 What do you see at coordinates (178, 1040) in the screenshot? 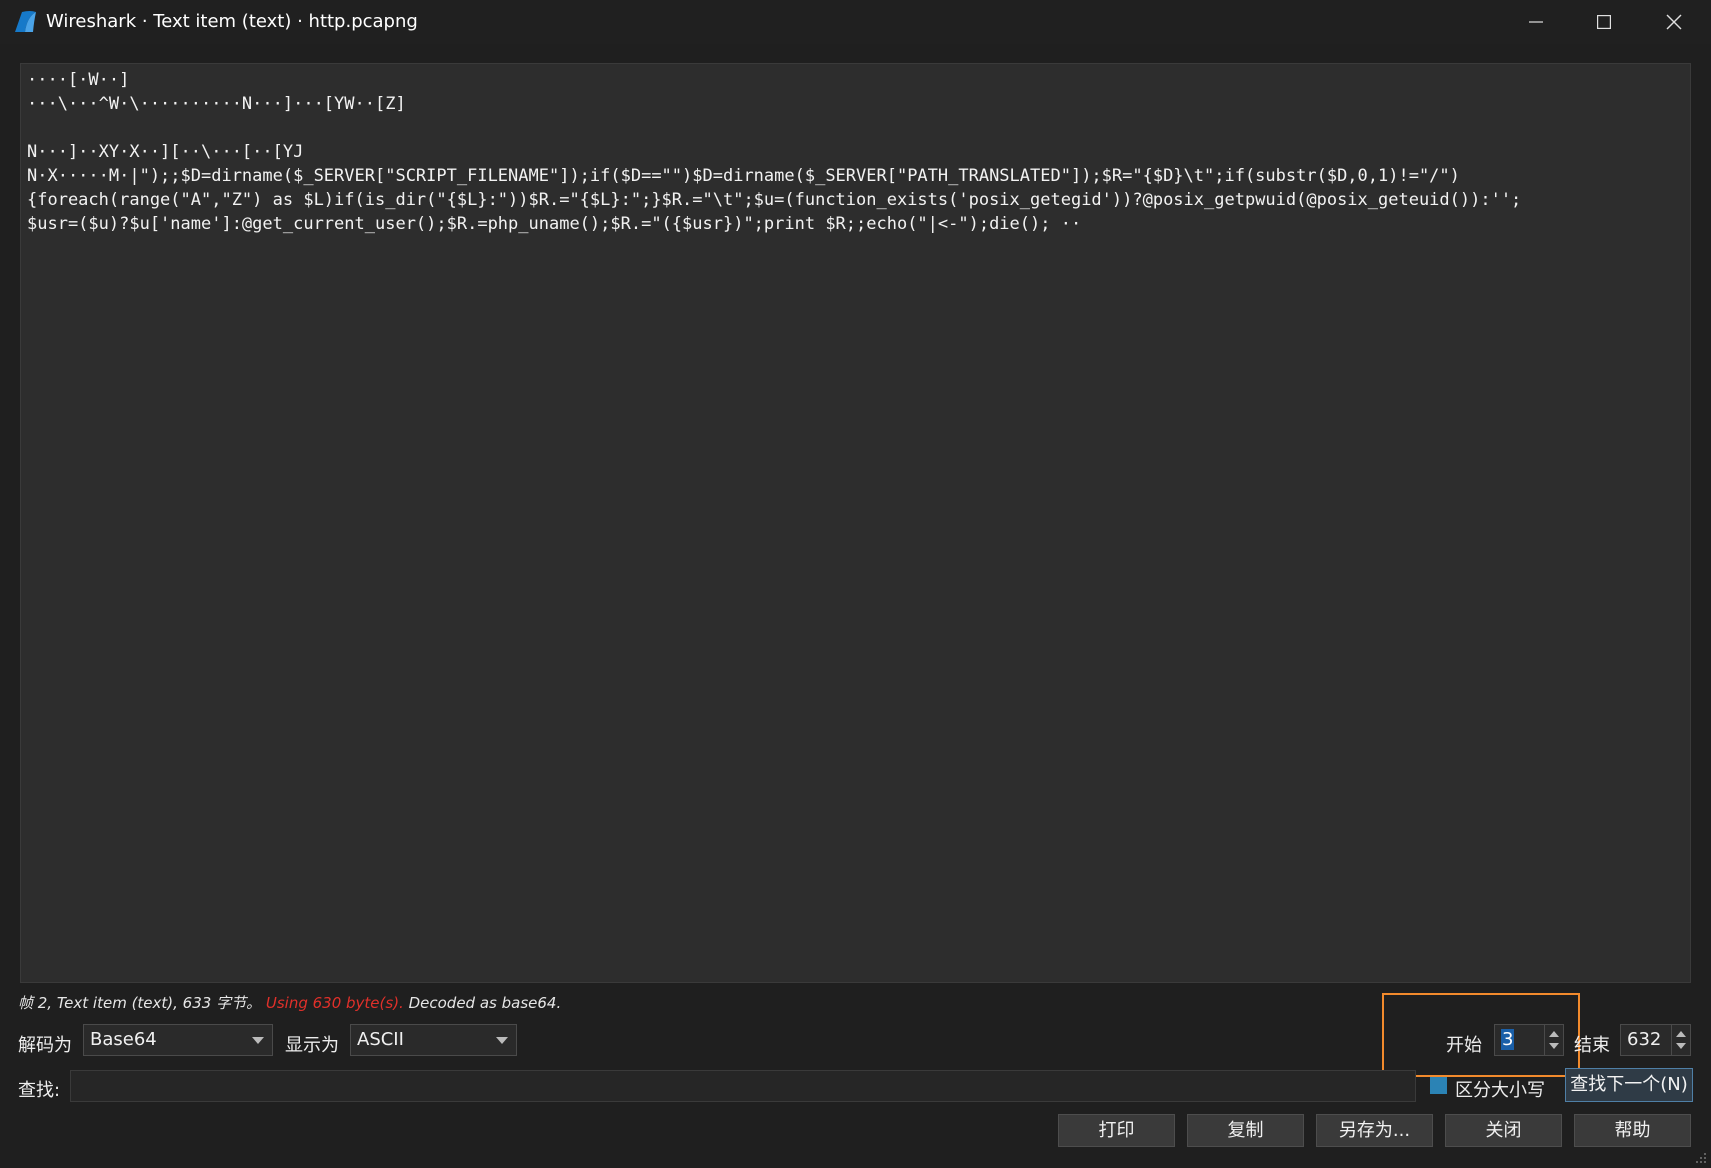
I see `decode-as-select: Base64` at bounding box center [178, 1040].